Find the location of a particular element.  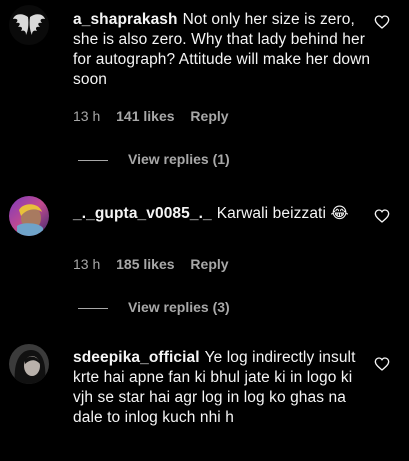

angel-wings-icon is located at coordinates (29, 25).